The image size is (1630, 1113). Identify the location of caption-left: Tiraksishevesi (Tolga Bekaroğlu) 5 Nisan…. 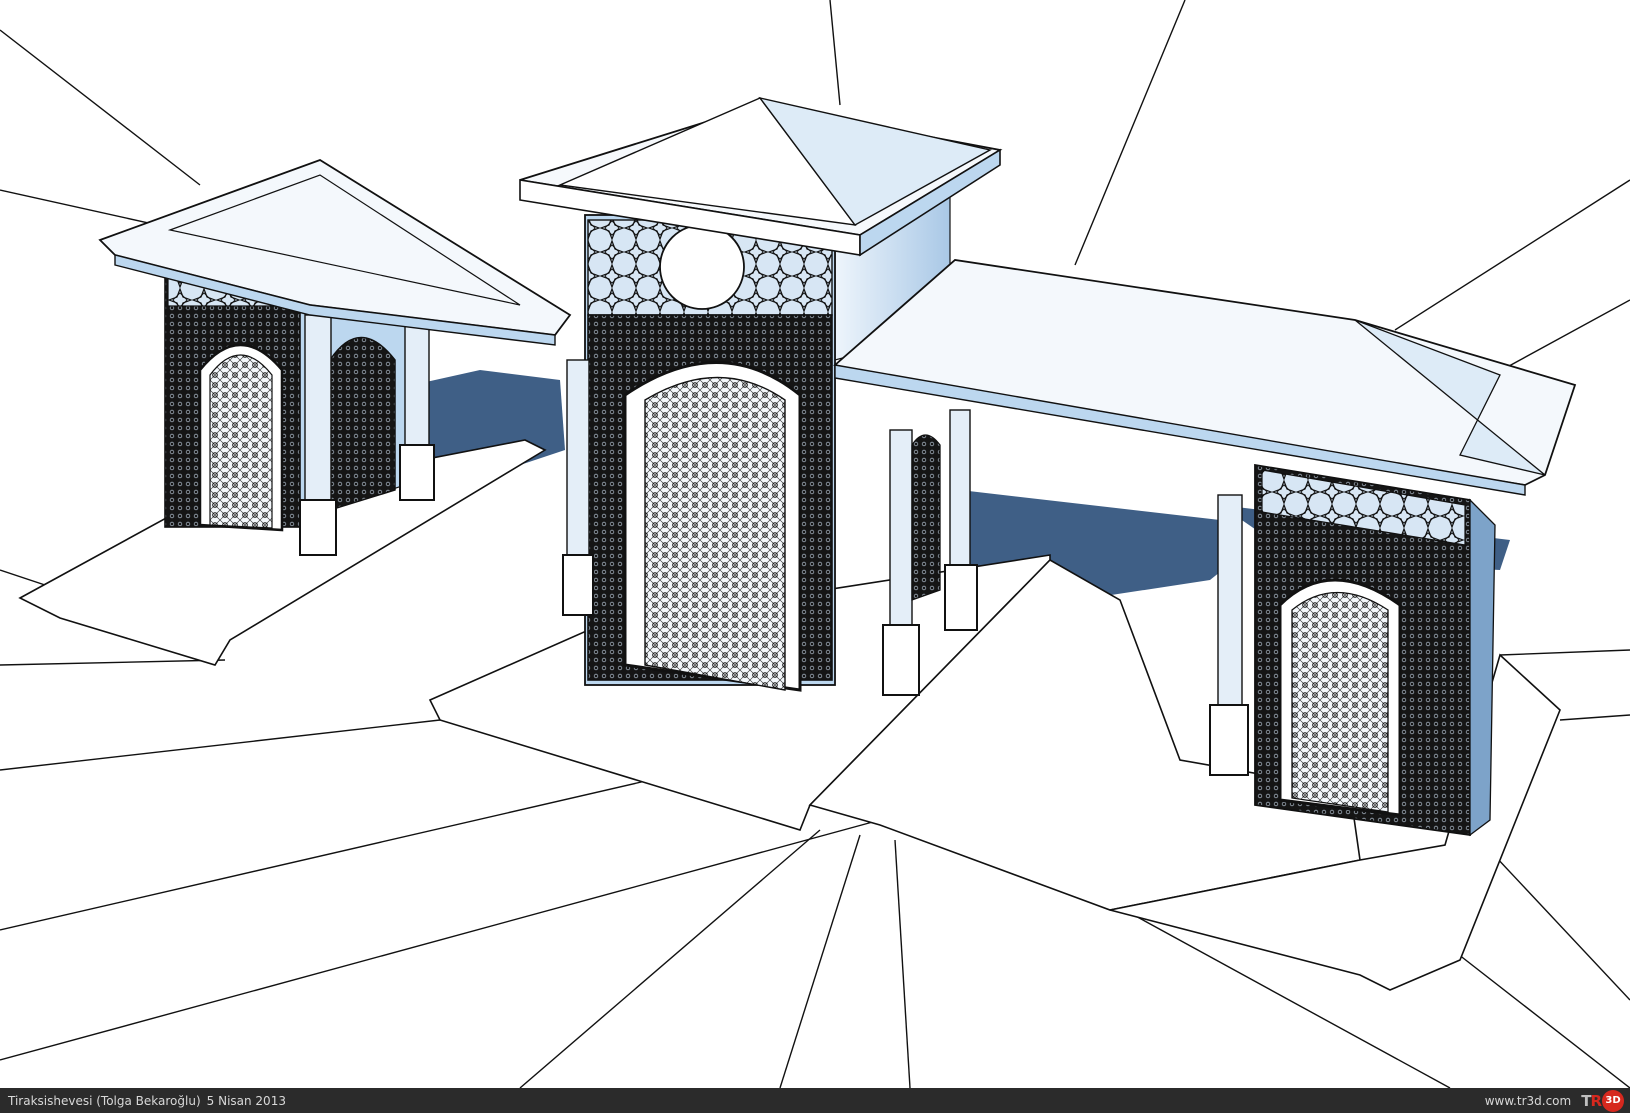
(147, 1101).